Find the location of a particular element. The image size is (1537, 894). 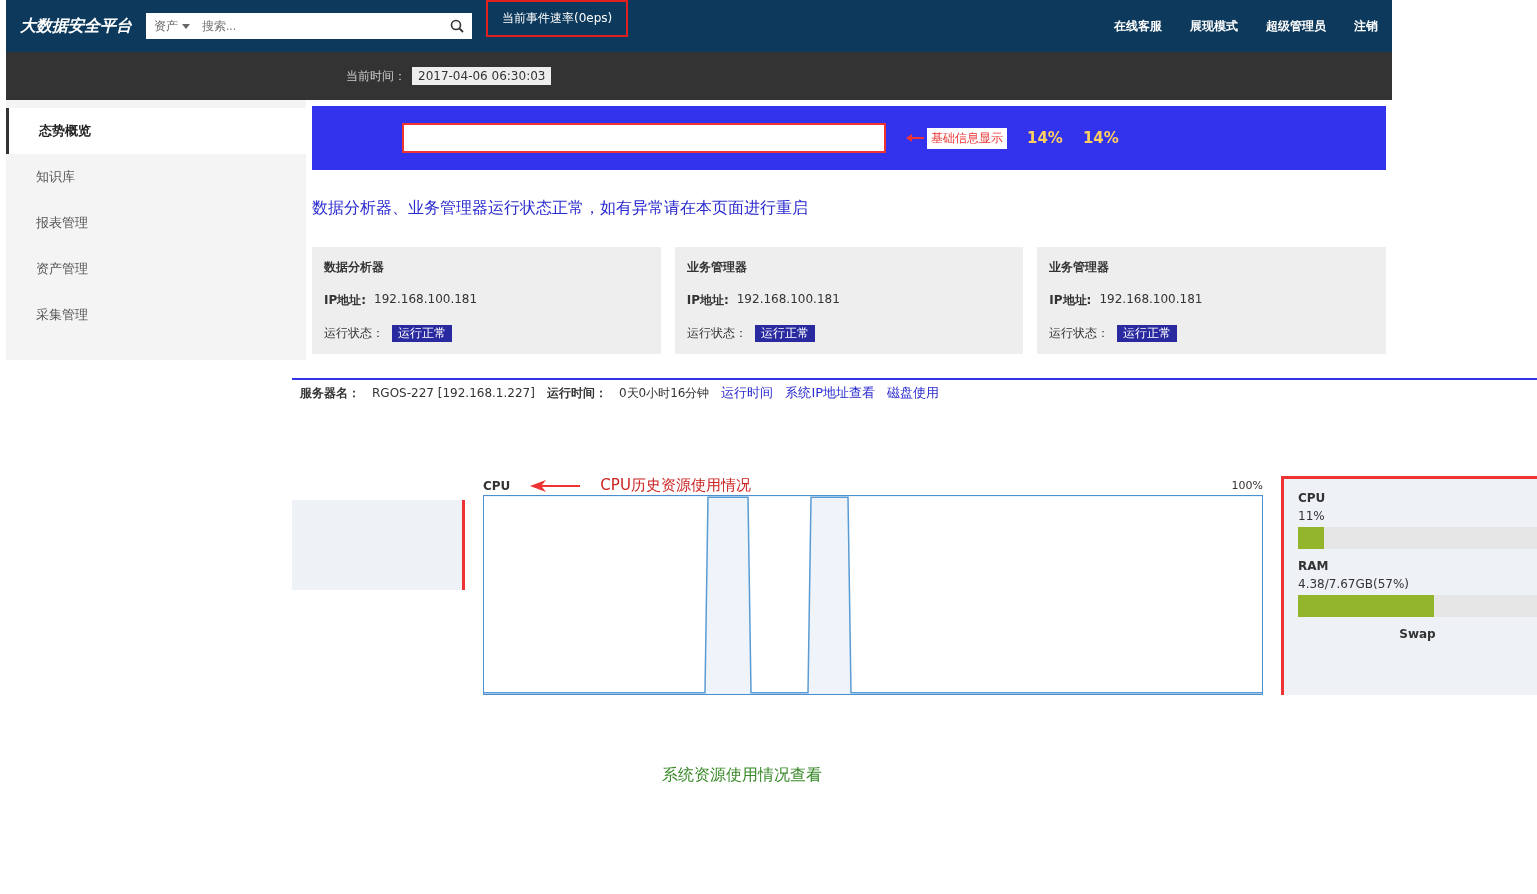

resource-name: Swap is located at coordinates (1417, 634).